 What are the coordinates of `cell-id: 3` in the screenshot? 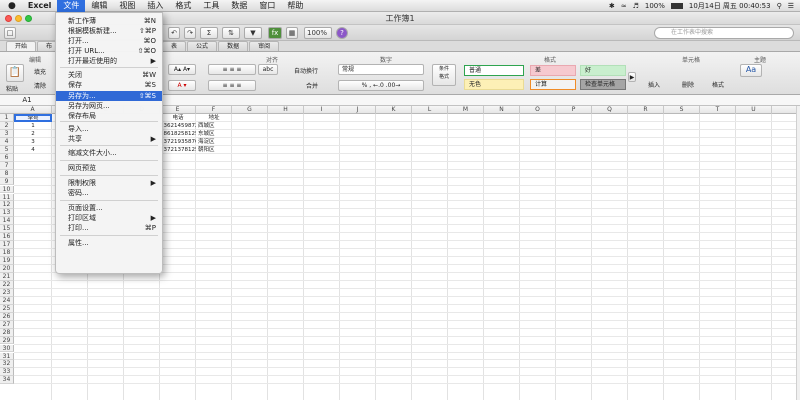 It's located at (33, 142).